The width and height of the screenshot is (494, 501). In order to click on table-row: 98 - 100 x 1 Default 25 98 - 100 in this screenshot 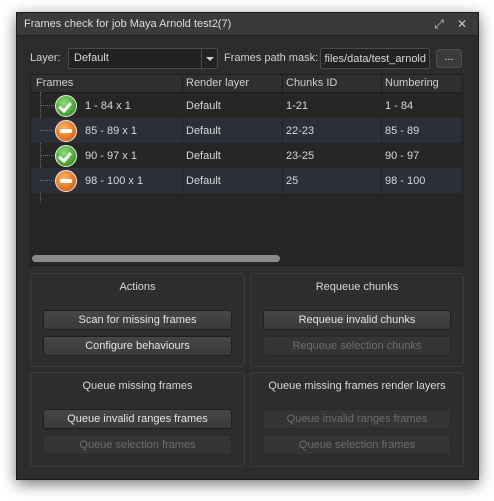, I will do `click(246, 180)`.